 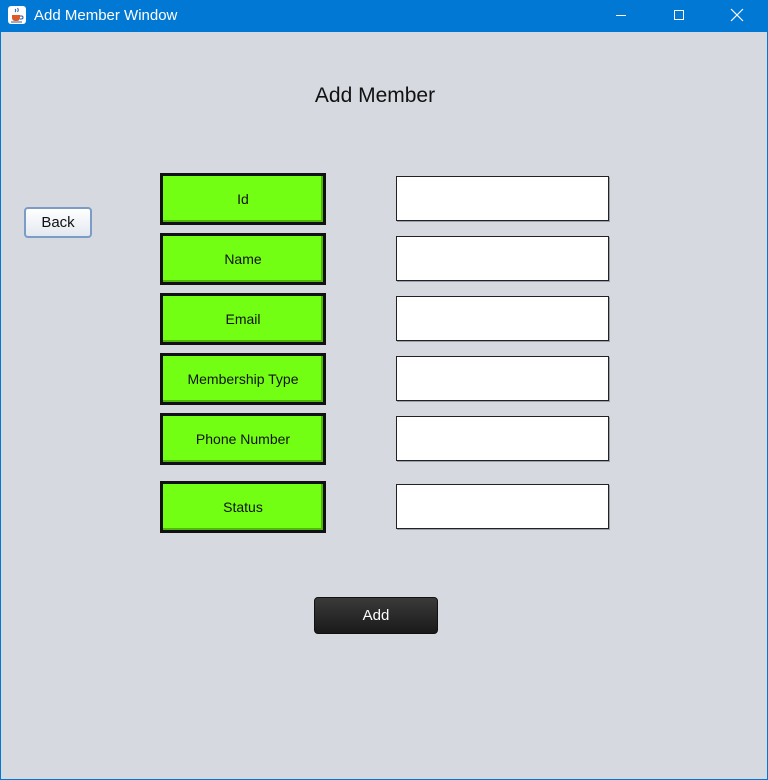 I want to click on phone-number-label: Phone Number, so click(x=243, y=439).